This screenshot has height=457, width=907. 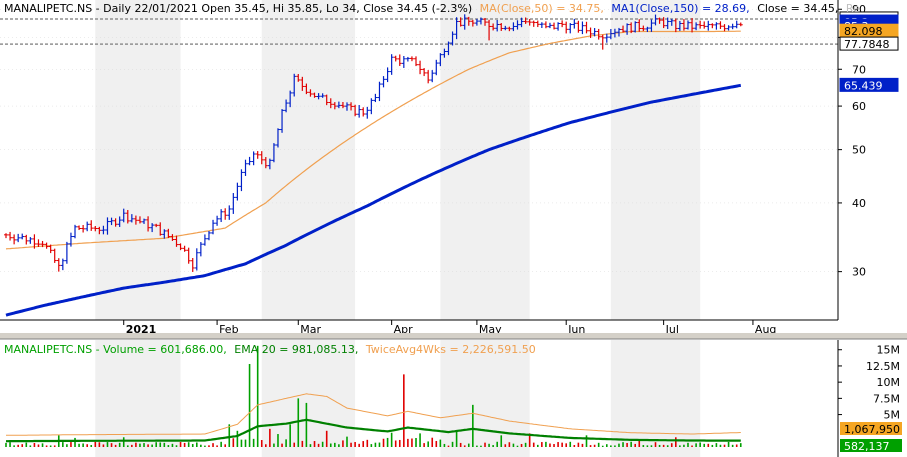 What do you see at coordinates (863, 85) in the screenshot?
I see `price-tag-label: 65.439` at bounding box center [863, 85].